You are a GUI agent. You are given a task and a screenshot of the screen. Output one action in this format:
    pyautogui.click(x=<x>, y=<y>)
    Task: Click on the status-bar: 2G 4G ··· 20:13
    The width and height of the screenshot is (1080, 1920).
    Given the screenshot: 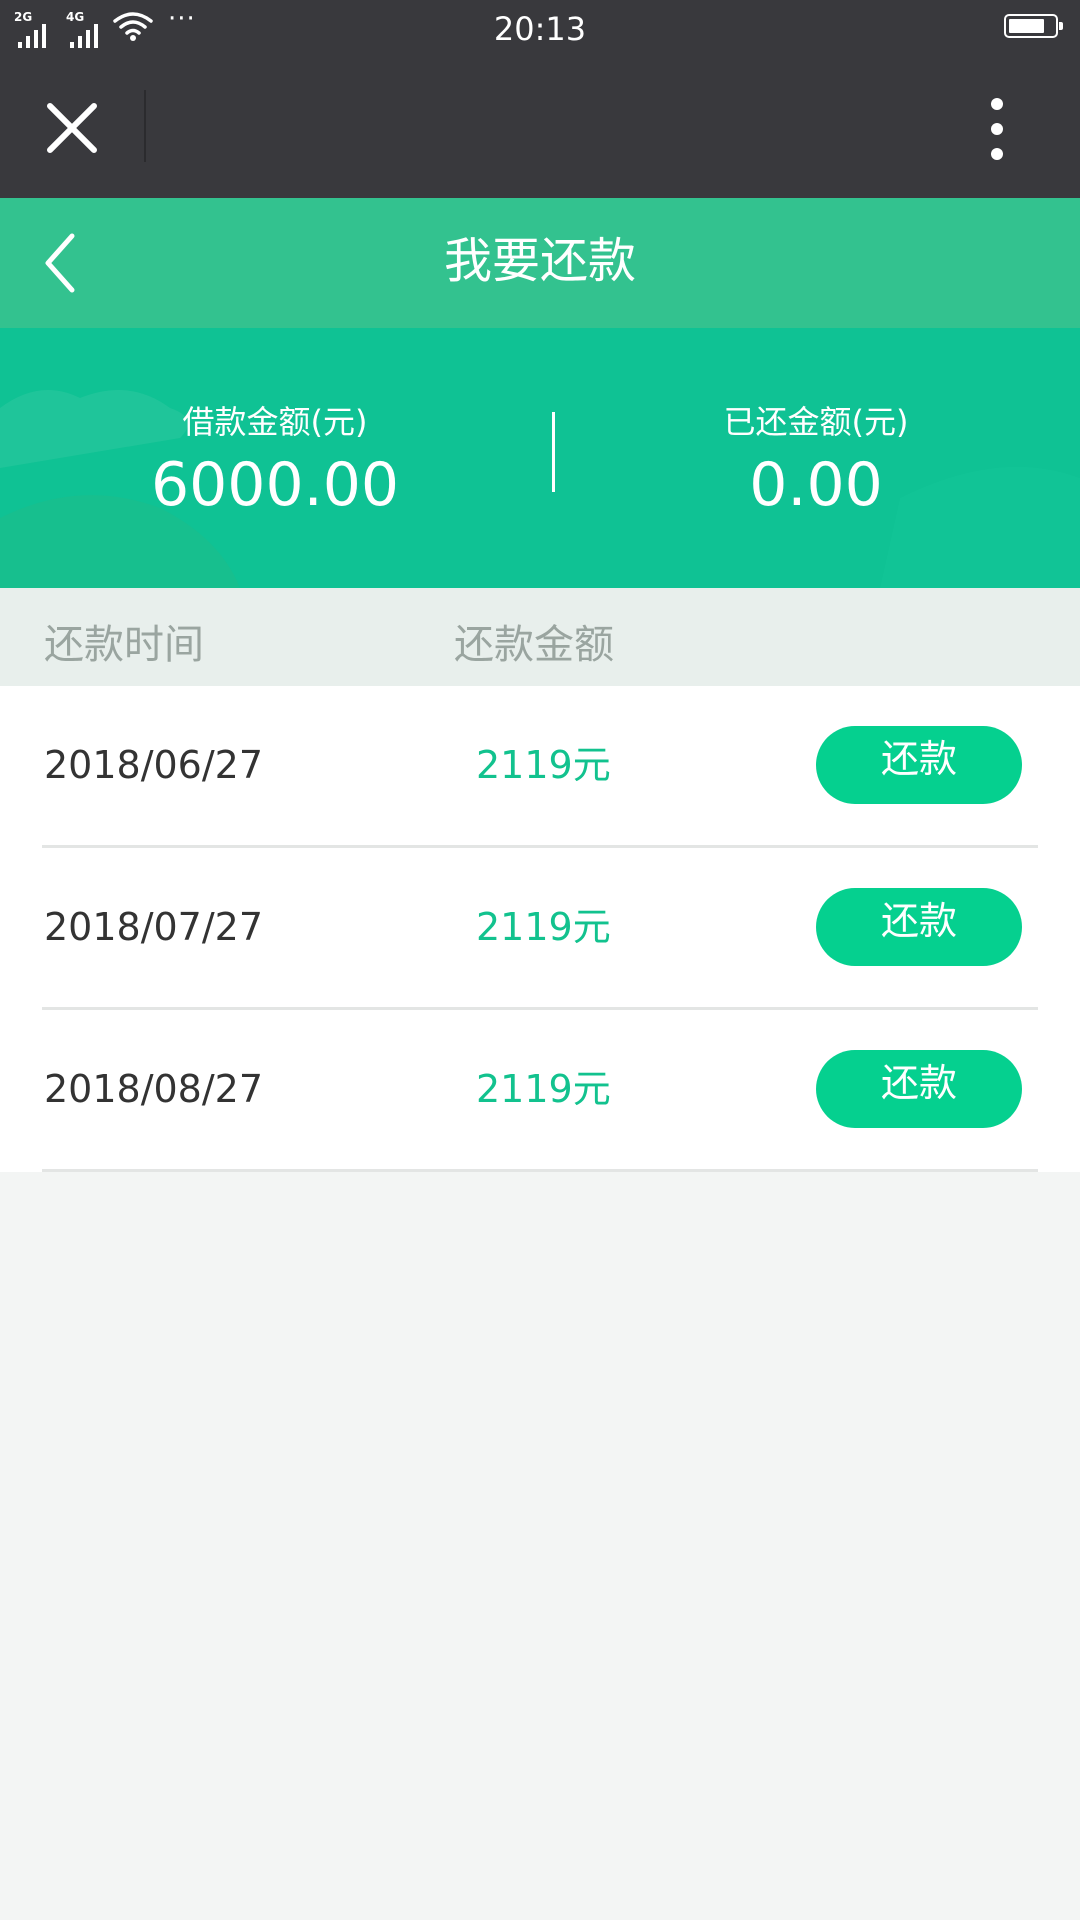 What is the action you would take?
    pyautogui.click(x=540, y=29)
    